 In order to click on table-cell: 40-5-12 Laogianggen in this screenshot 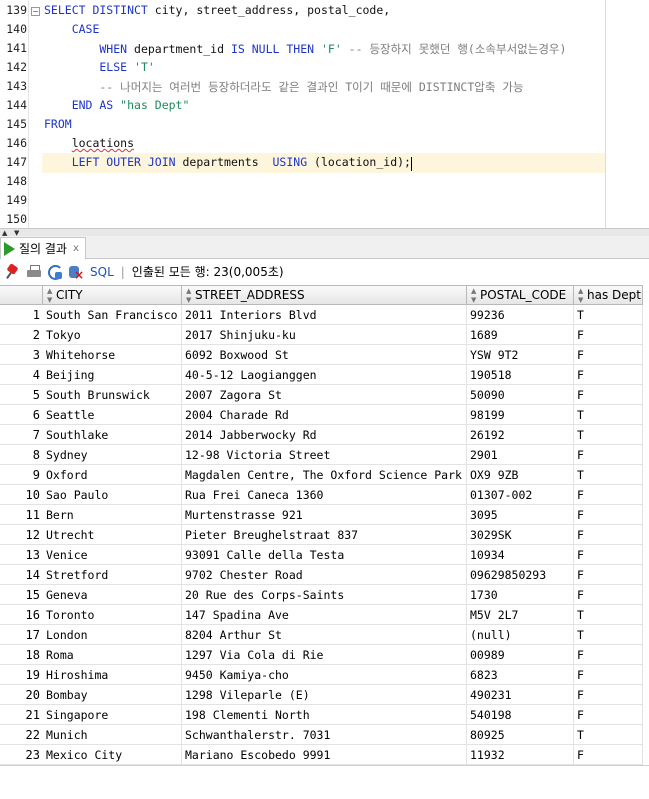, I will do `click(324, 375)`.